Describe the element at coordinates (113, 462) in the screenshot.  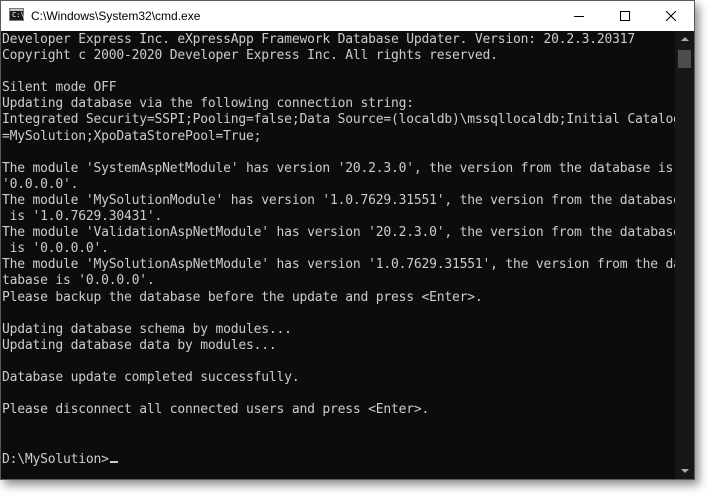
I see `text-cursor` at that location.